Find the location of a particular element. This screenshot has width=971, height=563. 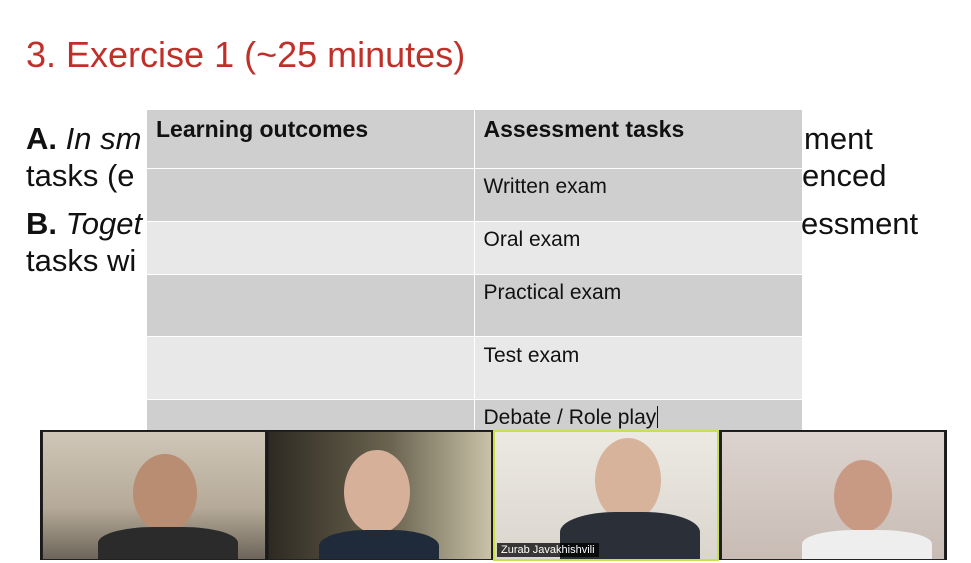

task-cell: Practical exam is located at coordinates (638, 305).